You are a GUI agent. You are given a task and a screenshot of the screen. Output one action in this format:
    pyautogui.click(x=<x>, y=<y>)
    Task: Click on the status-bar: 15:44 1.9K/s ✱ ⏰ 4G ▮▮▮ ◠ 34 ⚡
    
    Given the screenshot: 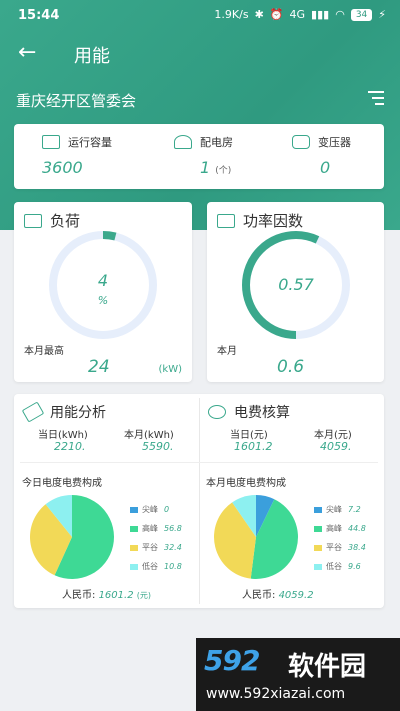 What is the action you would take?
    pyautogui.click(x=200, y=15)
    